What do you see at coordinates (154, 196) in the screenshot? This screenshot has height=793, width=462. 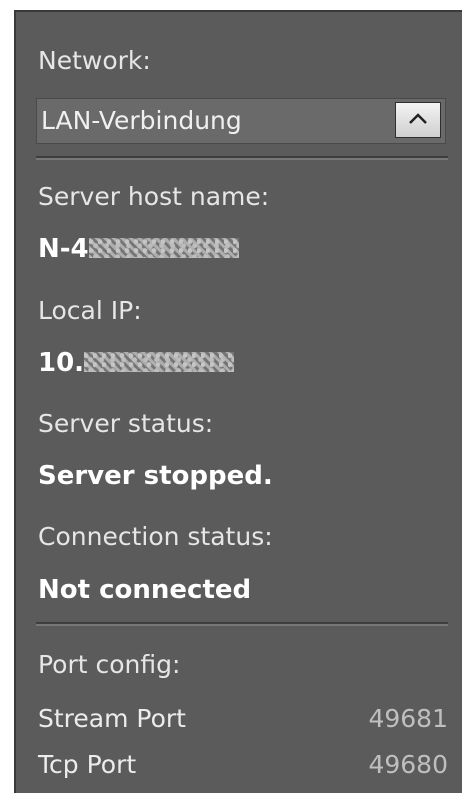 I see `server-host-label: Server host name:` at bounding box center [154, 196].